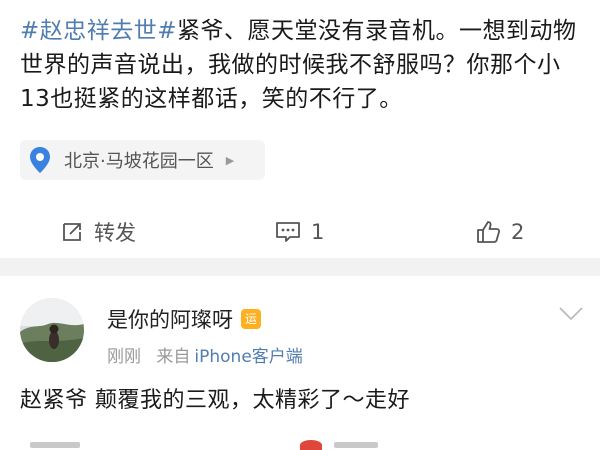  What do you see at coordinates (230, 160) in the screenshot?
I see `chevron-right-icon: ▶` at bounding box center [230, 160].